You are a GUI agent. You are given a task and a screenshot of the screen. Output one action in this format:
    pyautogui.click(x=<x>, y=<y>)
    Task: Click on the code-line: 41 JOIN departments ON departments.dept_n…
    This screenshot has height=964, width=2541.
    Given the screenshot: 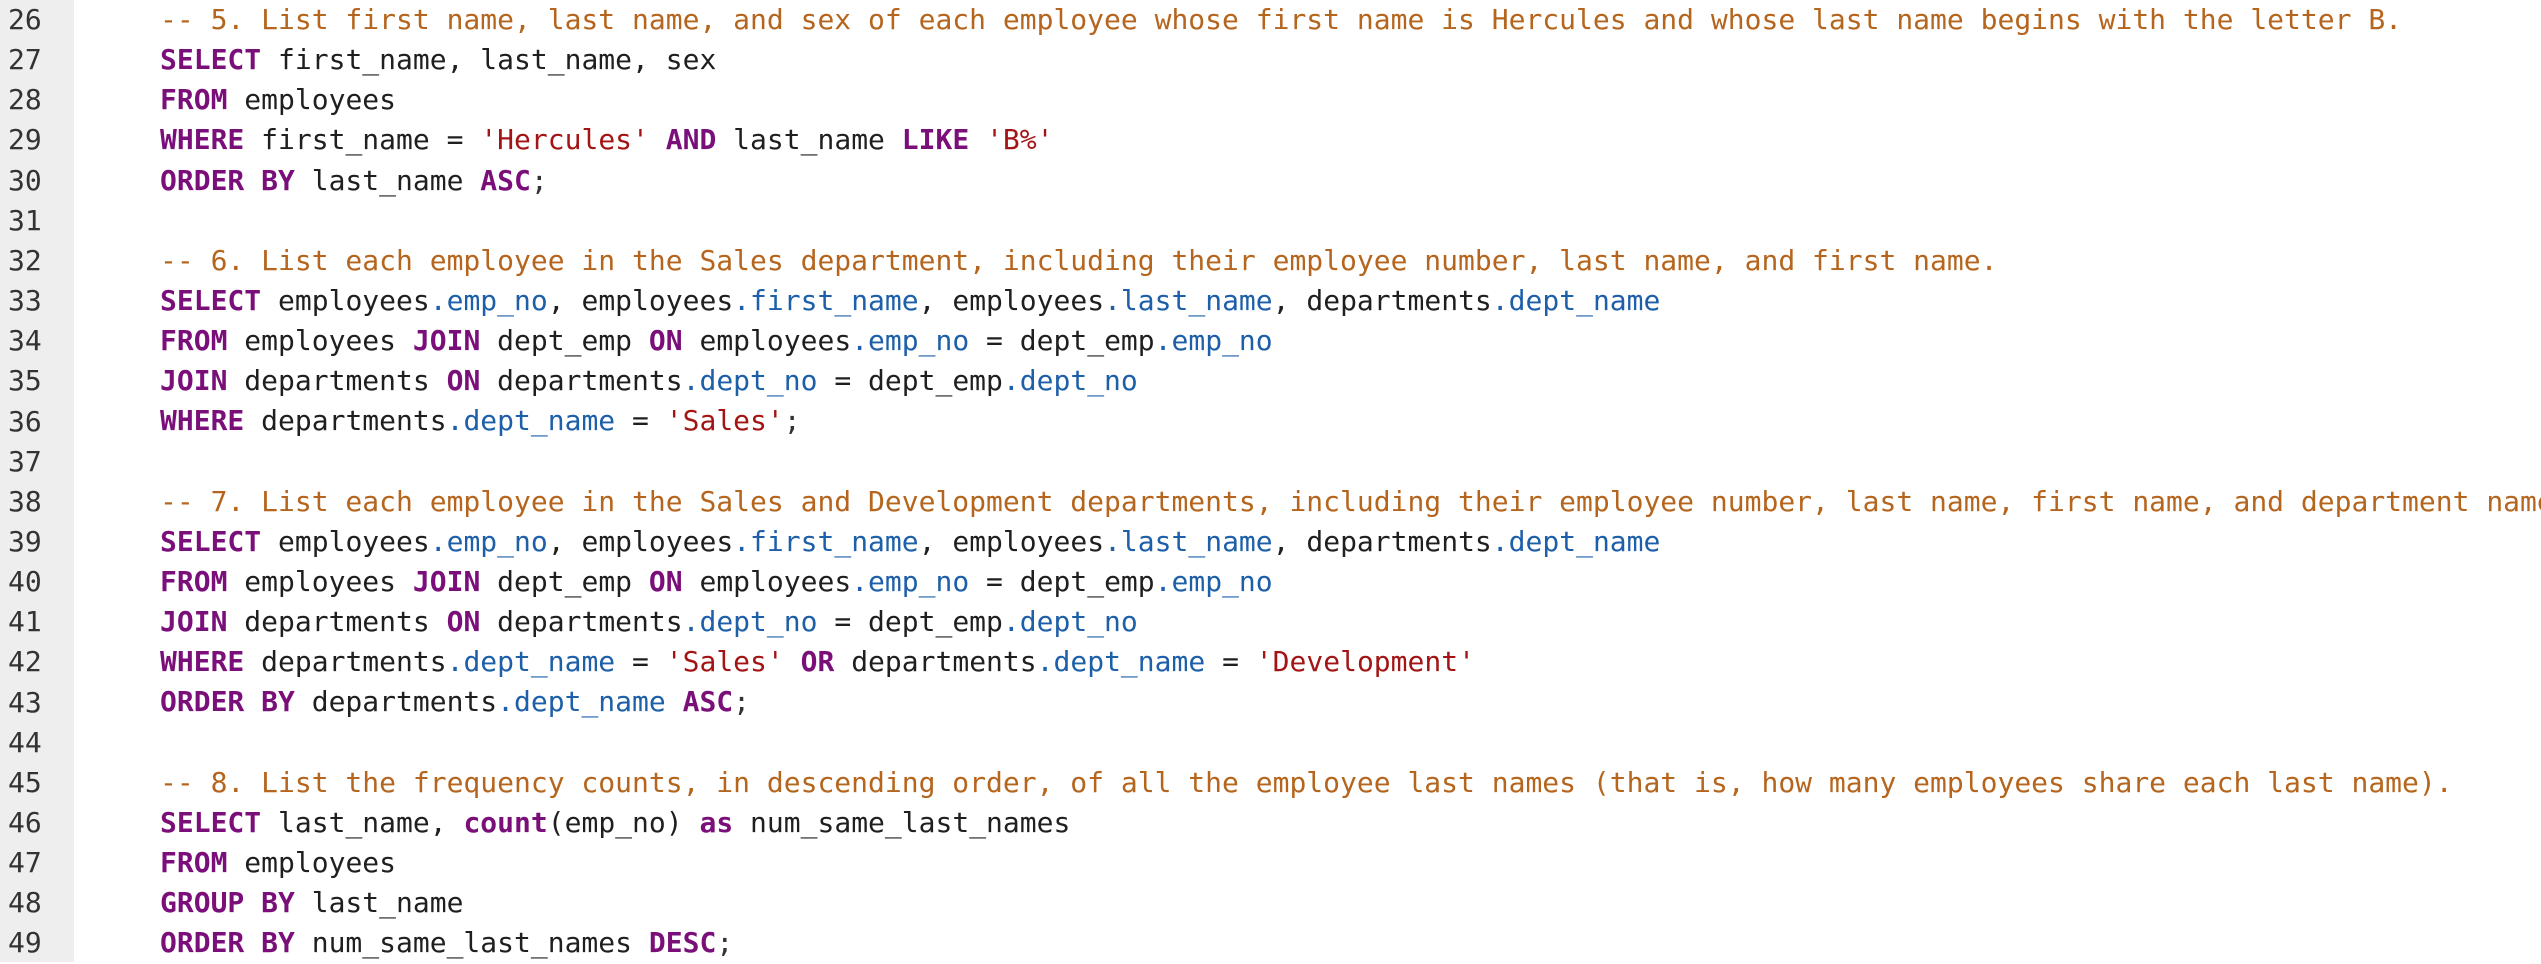 What is the action you would take?
    pyautogui.click(x=1274, y=622)
    